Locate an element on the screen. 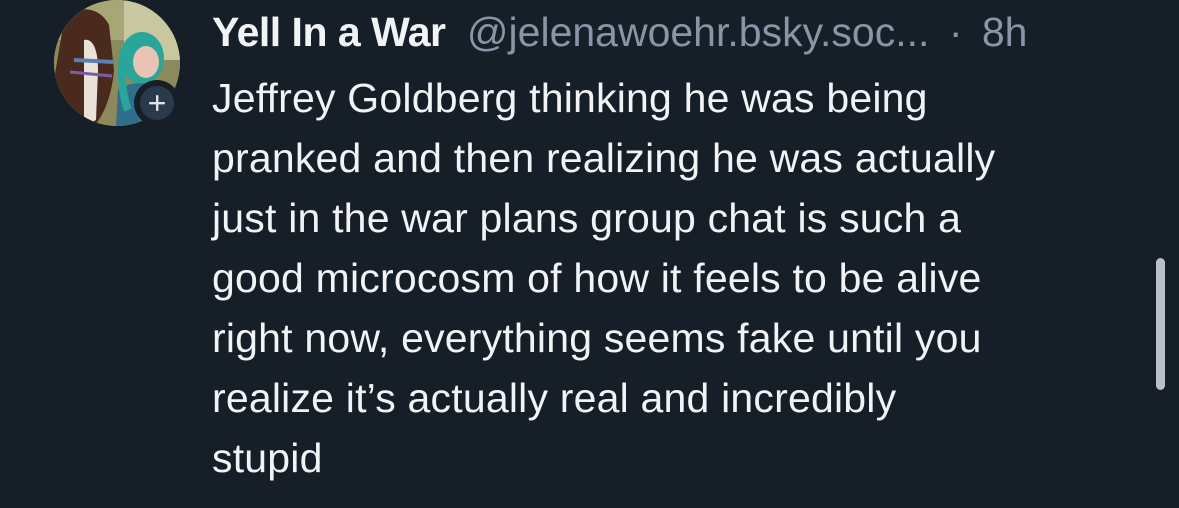 The height and width of the screenshot is (508, 1179). author-display-name: Yell In a War is located at coordinates (329, 32).